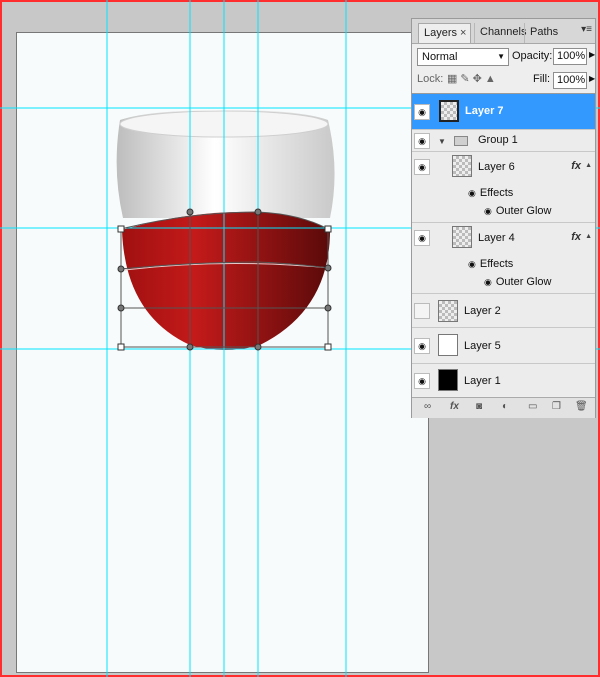 This screenshot has width=600, height=677. What do you see at coordinates (463, 33) in the screenshot?
I see `close-icon: ×` at bounding box center [463, 33].